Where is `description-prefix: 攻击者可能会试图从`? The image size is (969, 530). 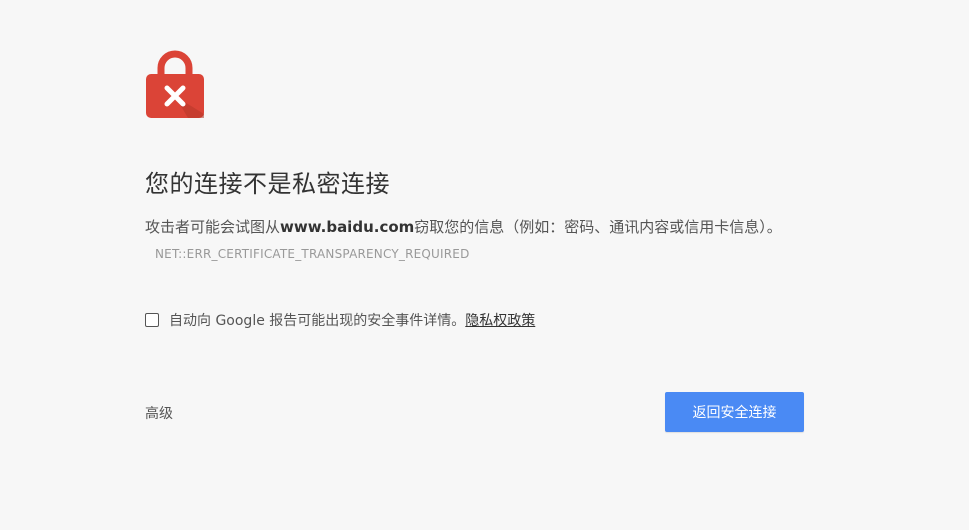 description-prefix: 攻击者可能会试图从 is located at coordinates (213, 227).